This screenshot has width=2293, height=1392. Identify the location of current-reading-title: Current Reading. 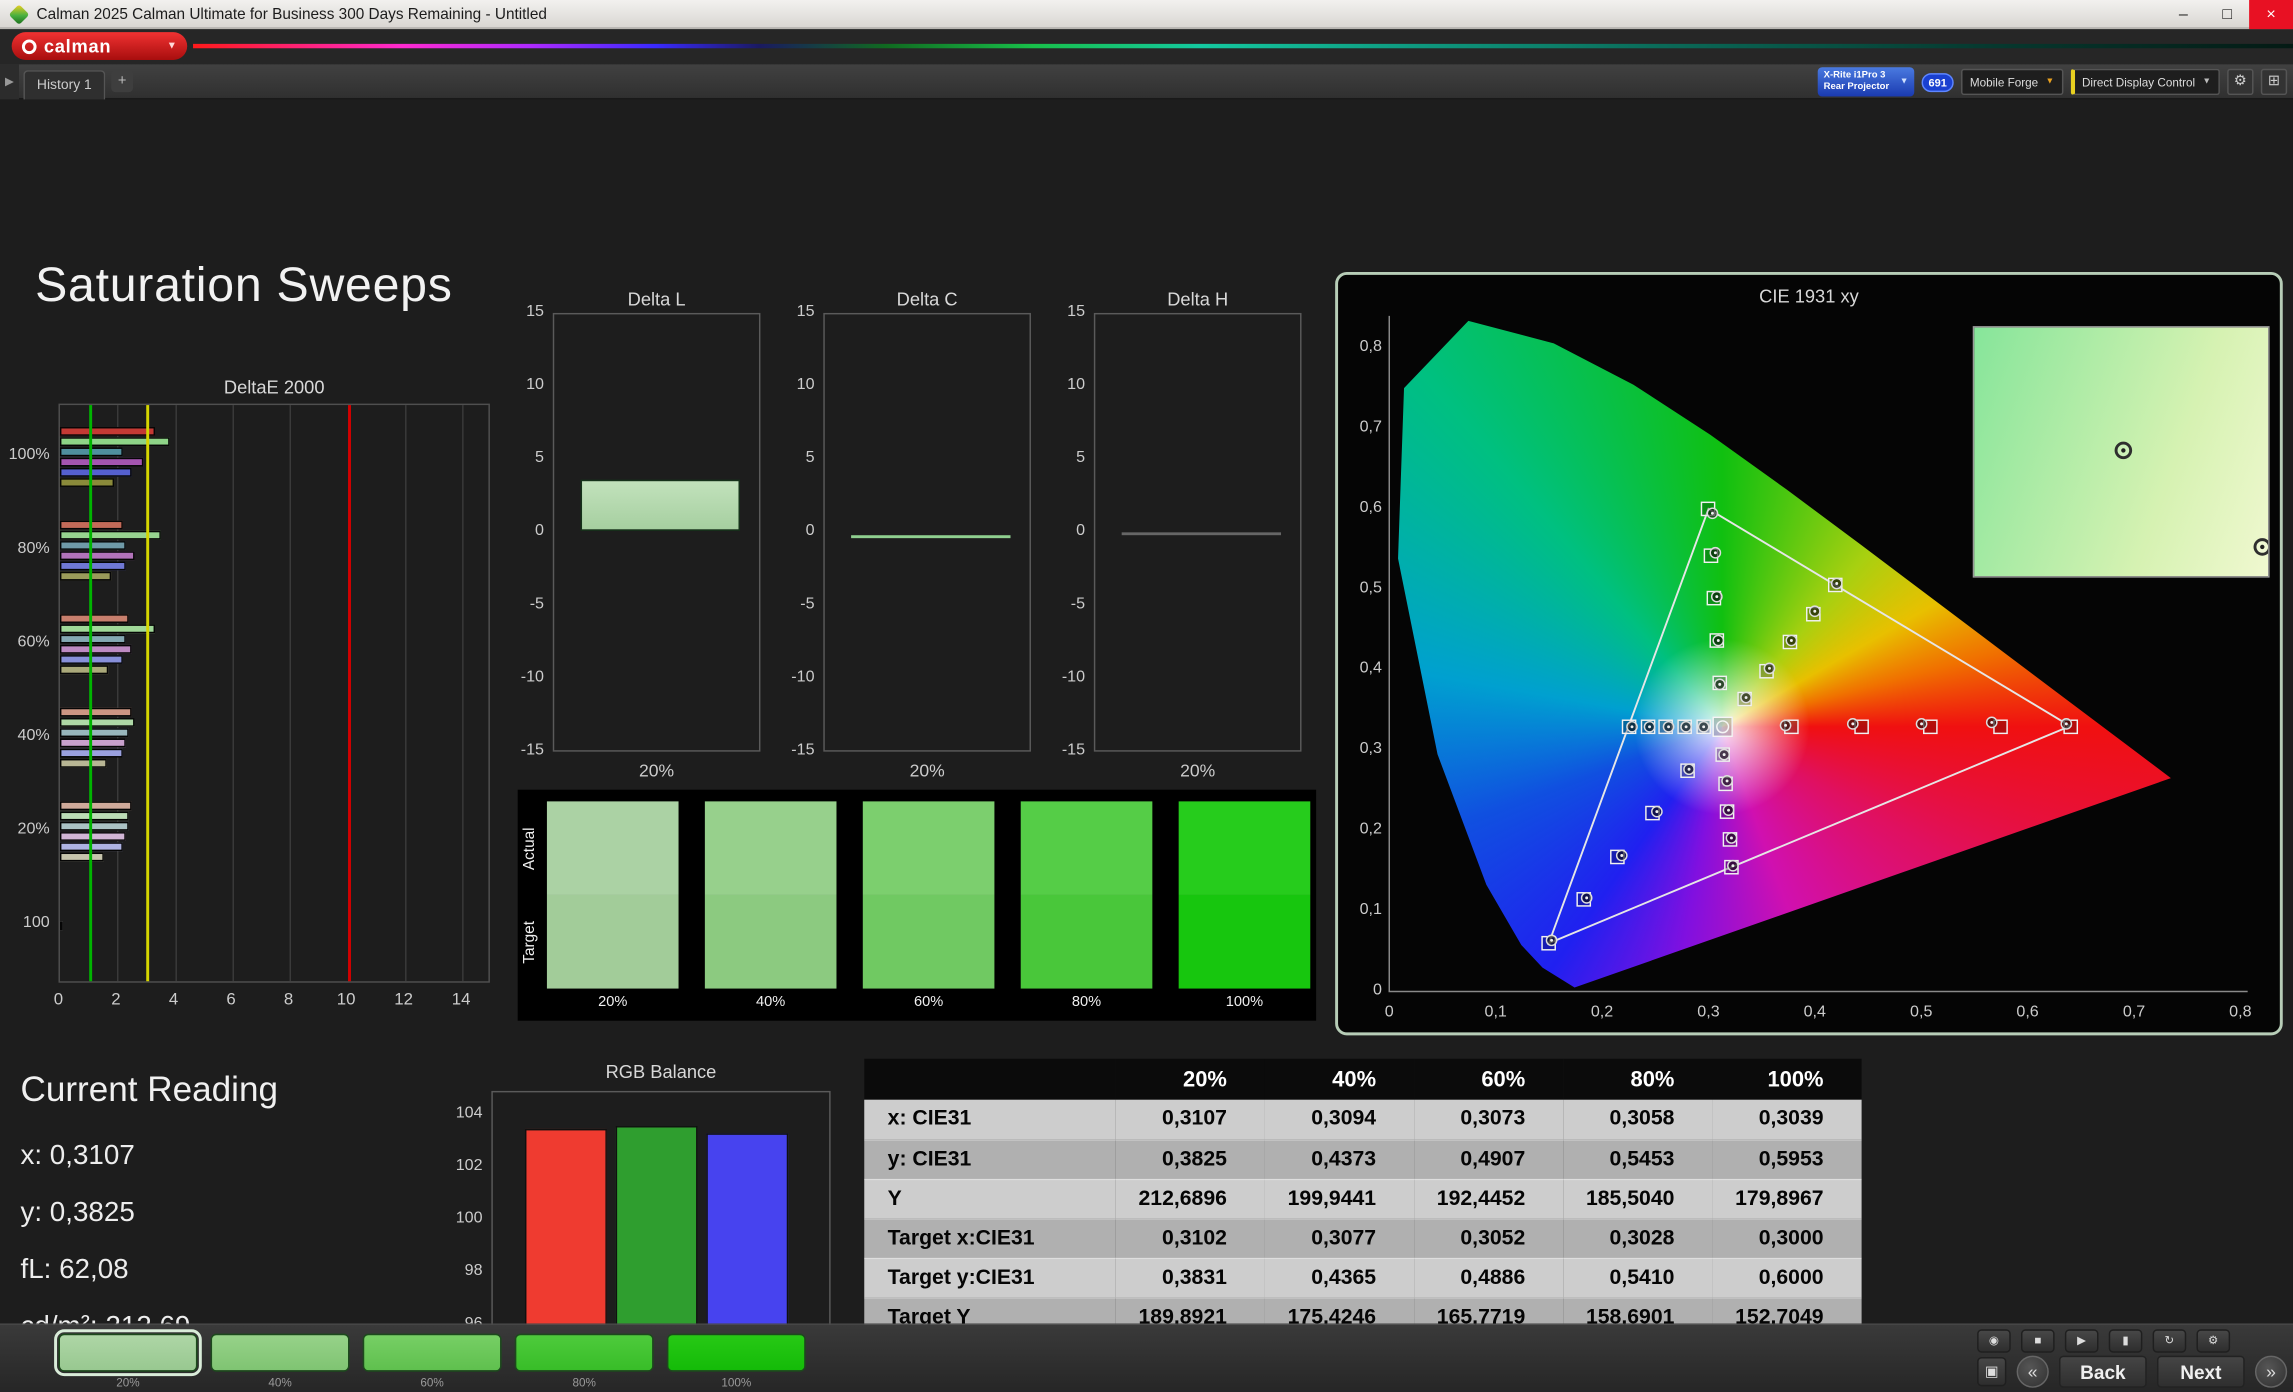
(149, 1090).